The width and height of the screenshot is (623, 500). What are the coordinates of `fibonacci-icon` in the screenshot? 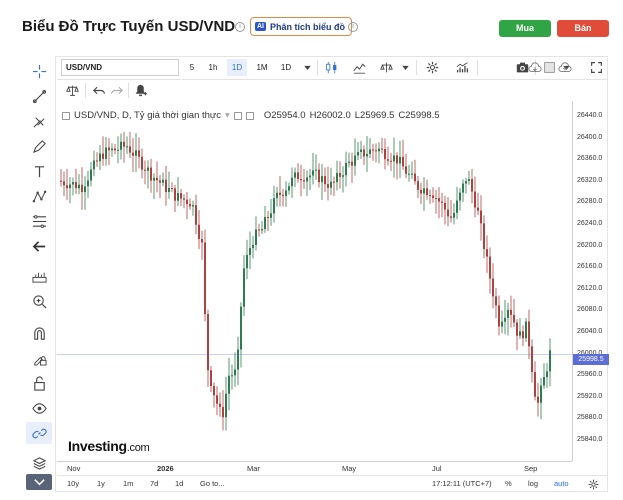 It's located at (39, 221).